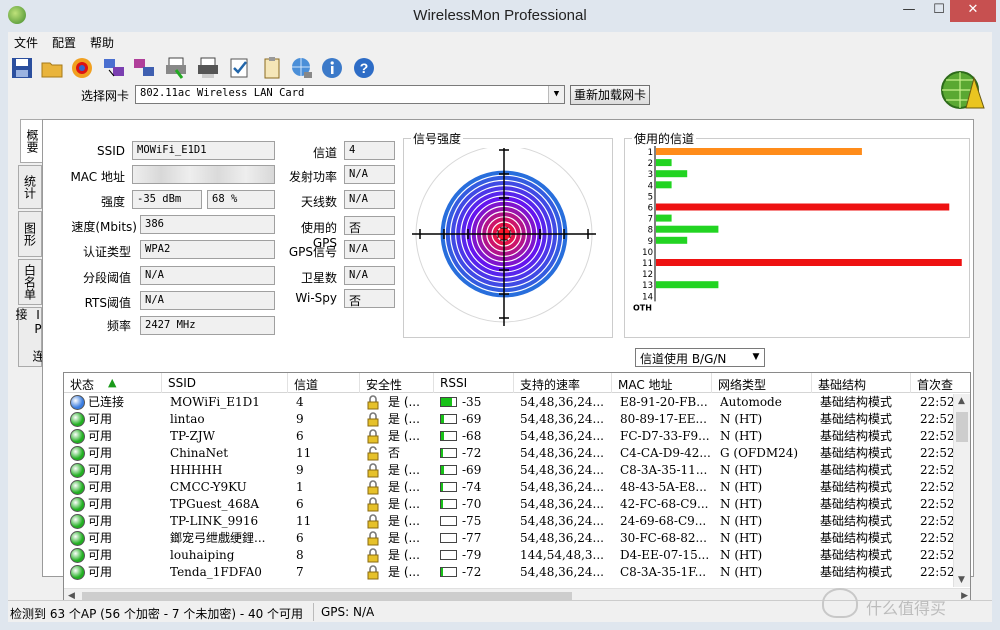 The height and width of the screenshot is (630, 1000). I want to click on ssid-cell: louhaiping, so click(202, 555).